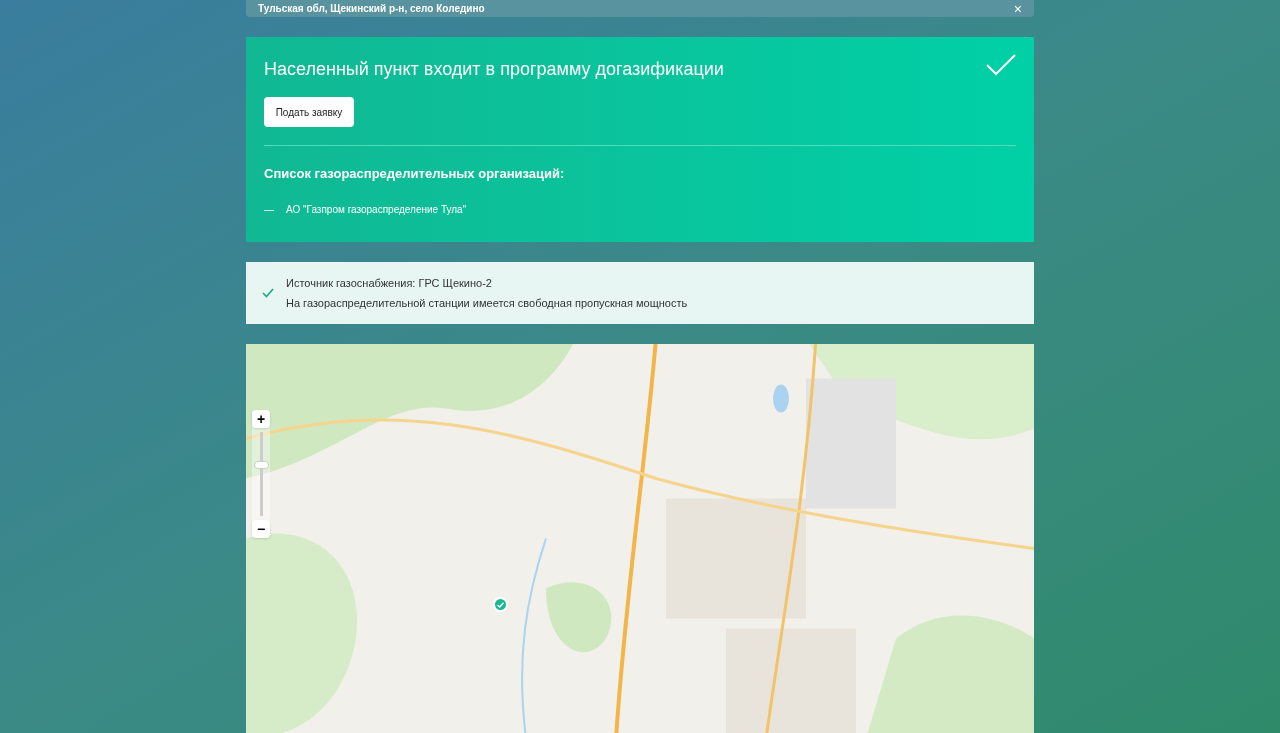 This screenshot has height=733, width=1280. I want to click on apply-button: Подать заявку, so click(309, 112).